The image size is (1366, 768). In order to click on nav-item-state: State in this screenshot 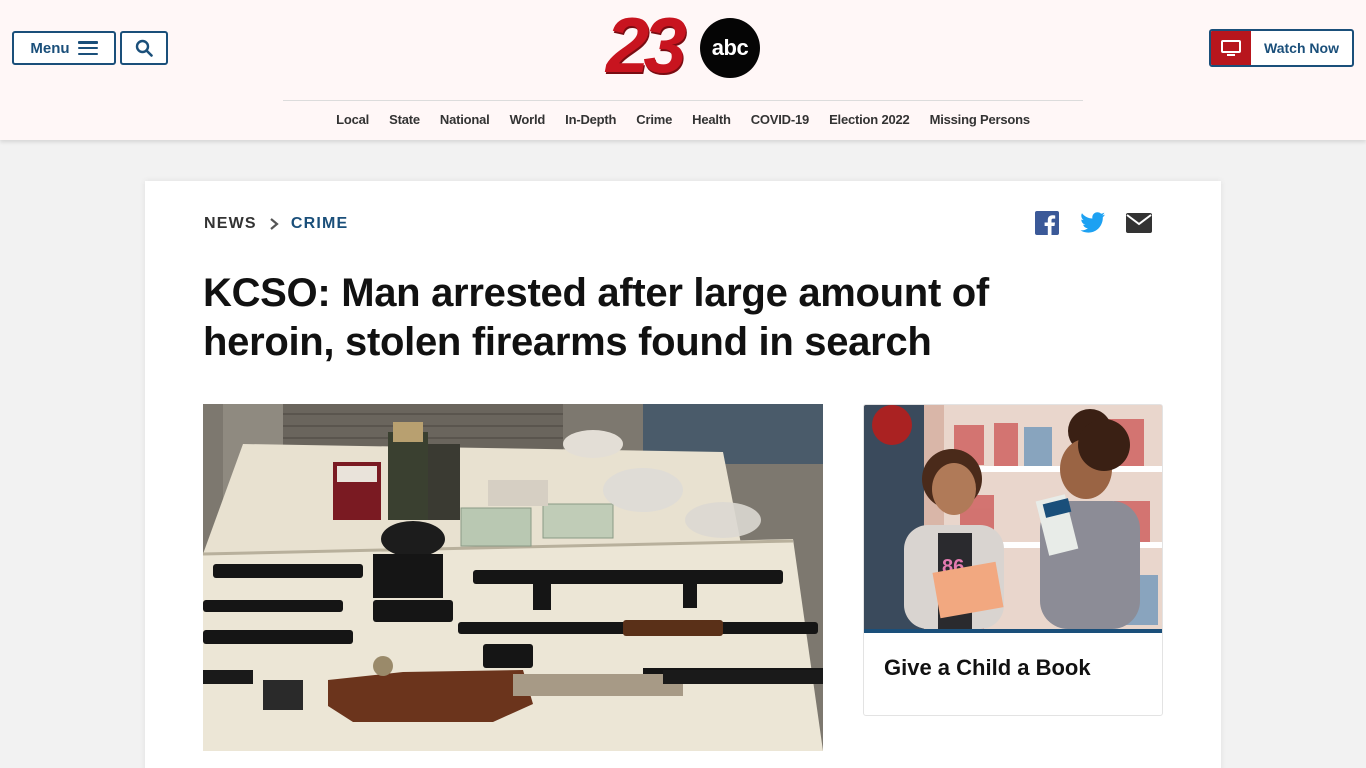, I will do `click(404, 121)`.